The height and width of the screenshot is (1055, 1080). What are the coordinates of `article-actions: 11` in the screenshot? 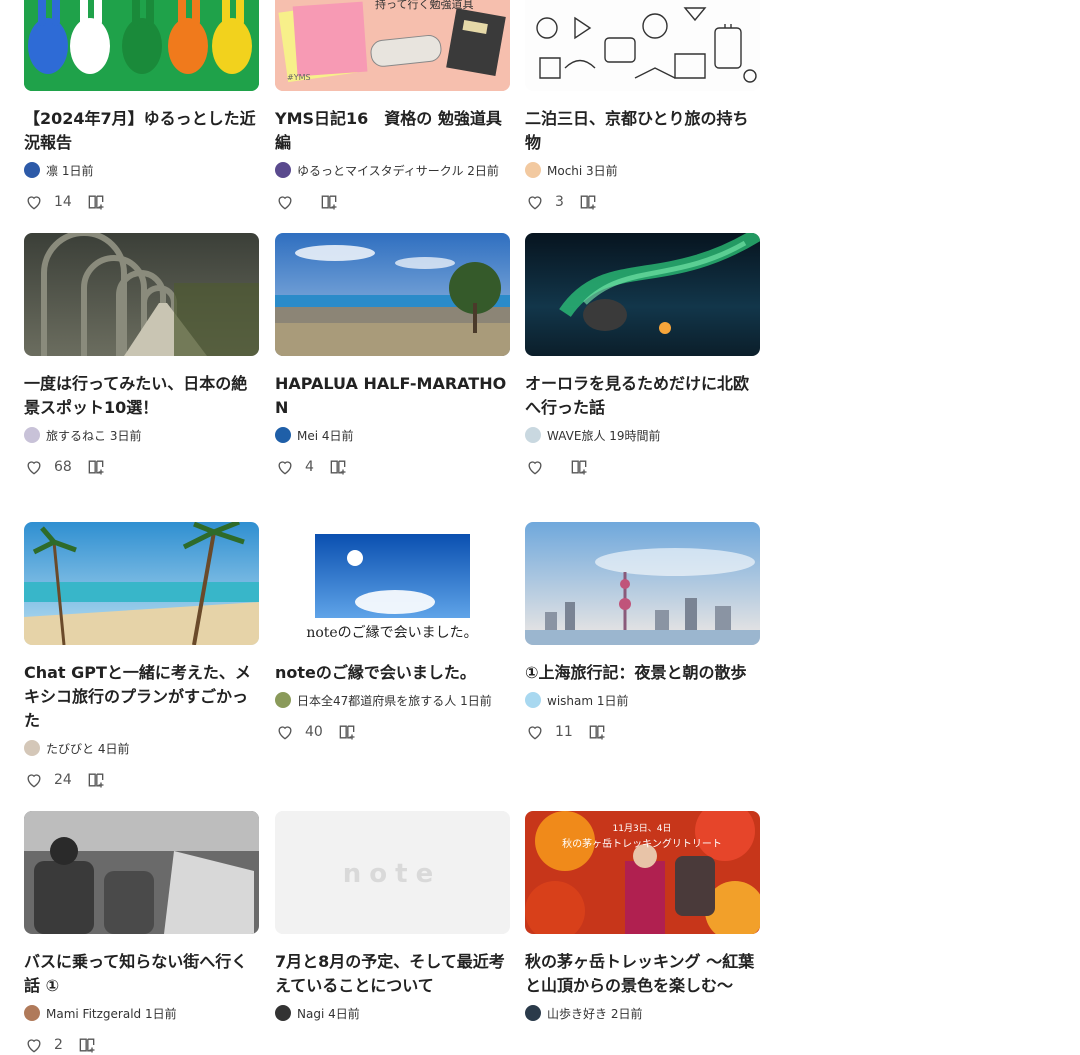 It's located at (642, 732).